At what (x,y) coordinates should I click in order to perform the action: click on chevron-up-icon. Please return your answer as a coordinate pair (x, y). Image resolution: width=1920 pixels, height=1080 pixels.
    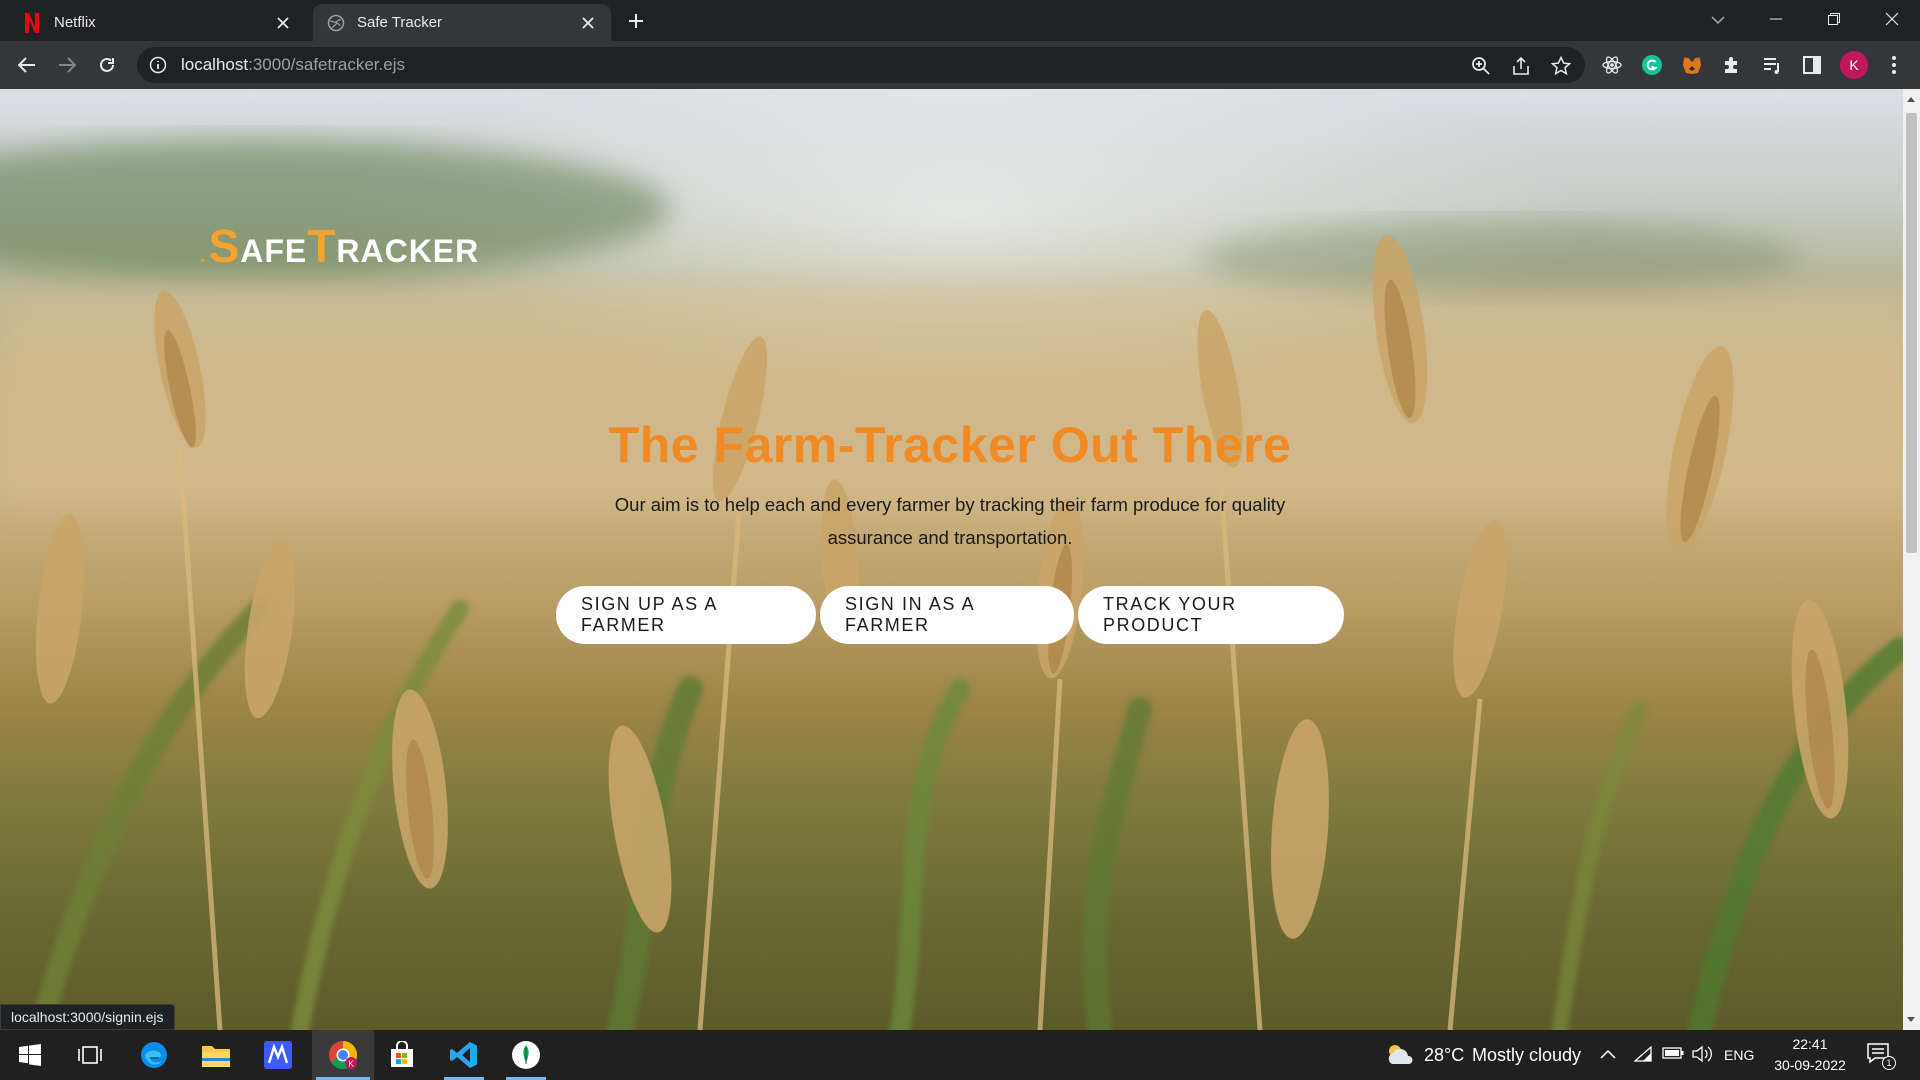
    Looking at the image, I should click on (1608, 1055).